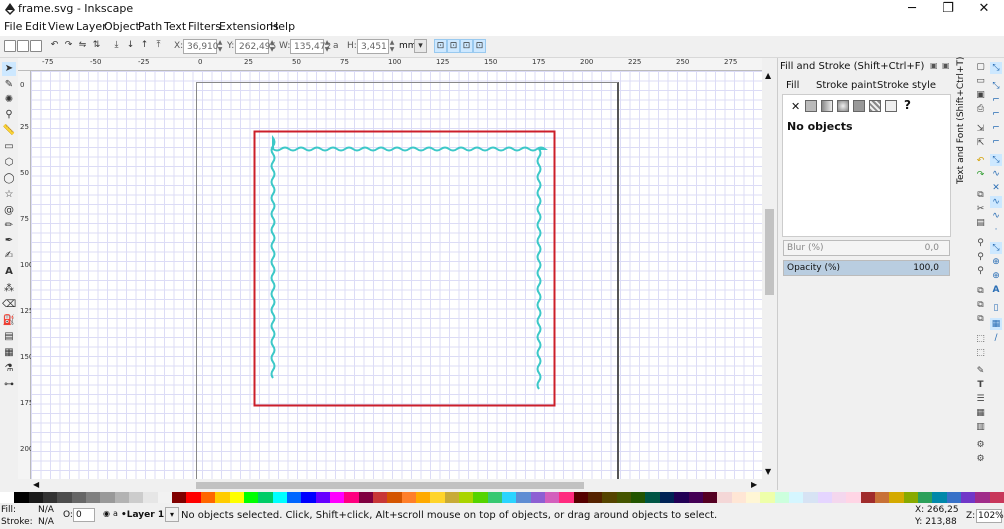  I want to click on menu-file: File, so click(13, 26).